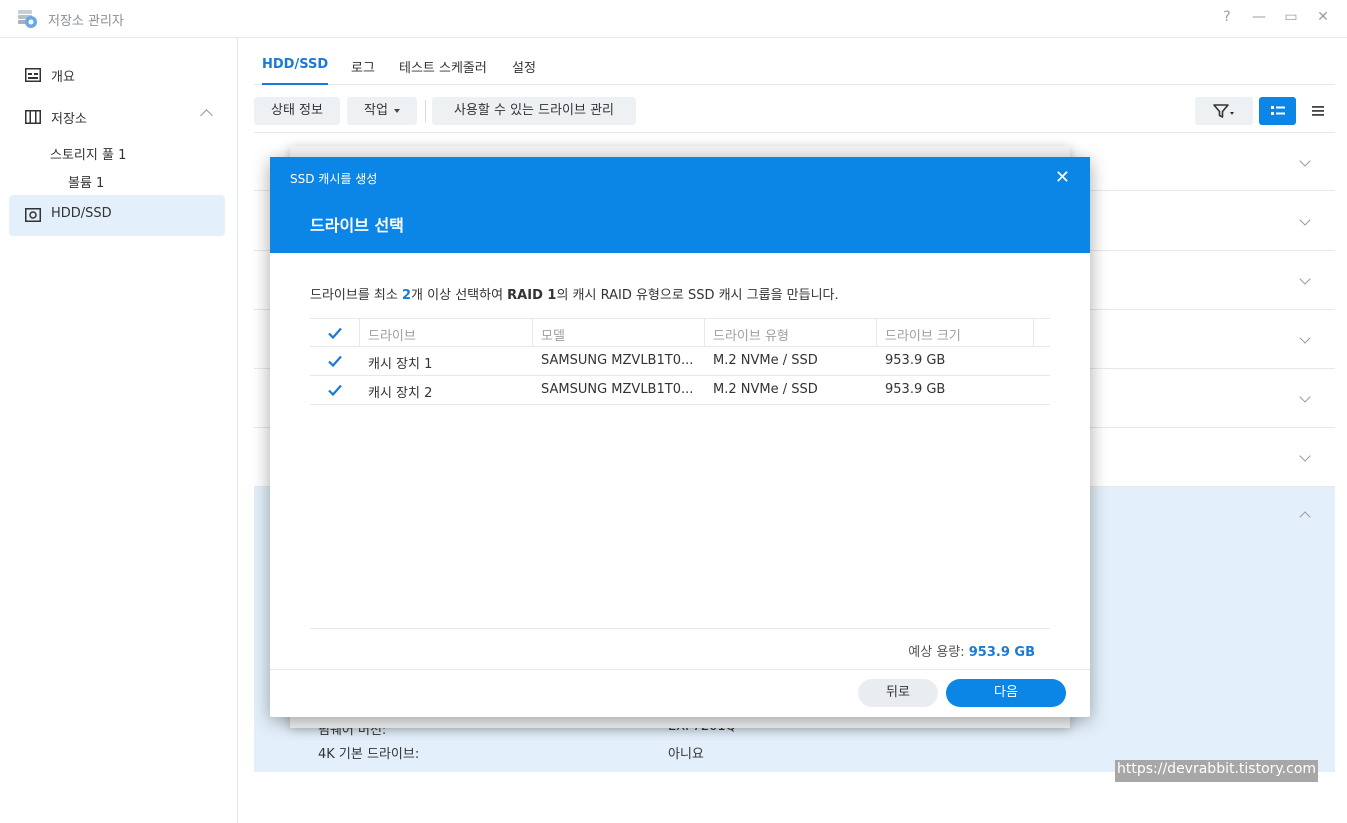 The image size is (1347, 823). Describe the element at coordinates (680, 205) in the screenshot. I see `dialog-header: SSD 캐시를 생성 ✕ 드라이브 선택` at that location.